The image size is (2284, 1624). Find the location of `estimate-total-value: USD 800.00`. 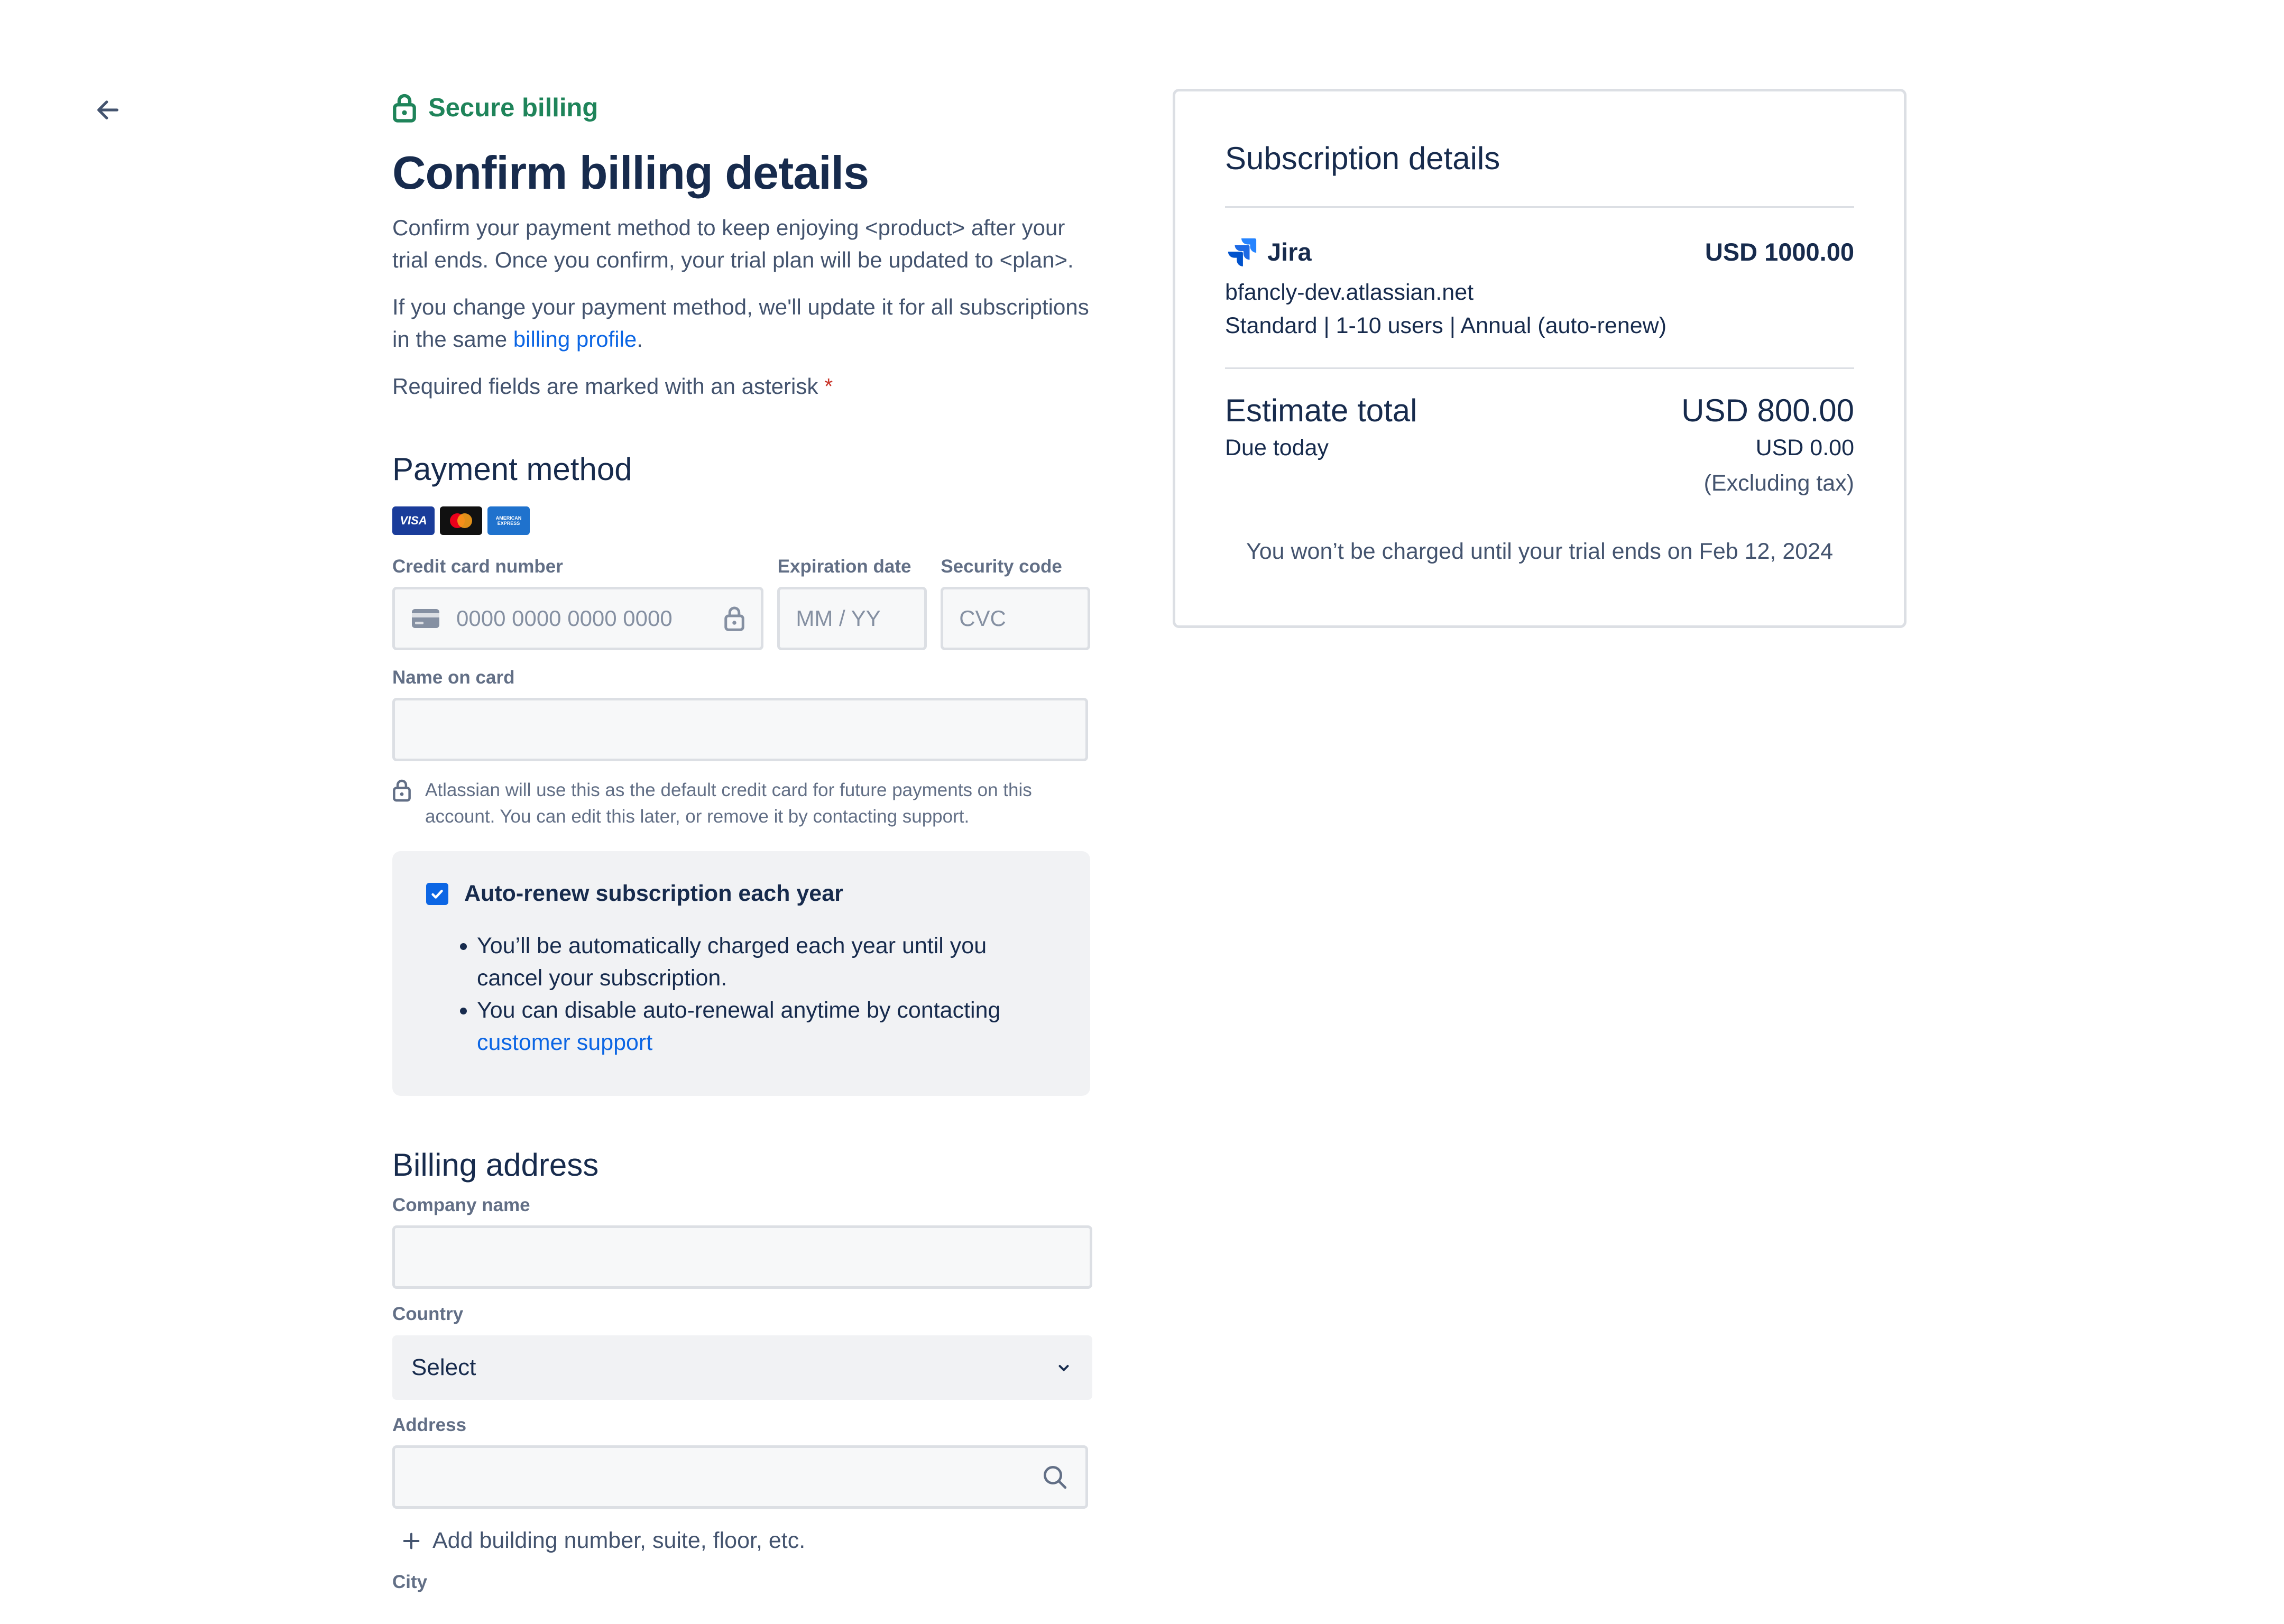

estimate-total-value: USD 800.00 is located at coordinates (1767, 410).